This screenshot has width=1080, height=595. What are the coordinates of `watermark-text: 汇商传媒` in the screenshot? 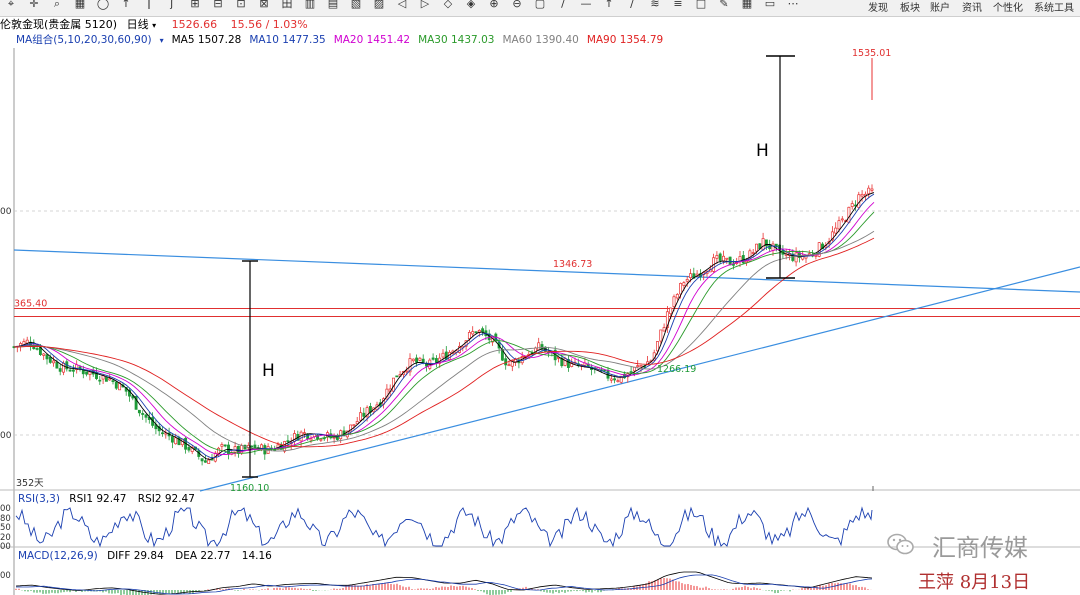 It's located at (980, 548).